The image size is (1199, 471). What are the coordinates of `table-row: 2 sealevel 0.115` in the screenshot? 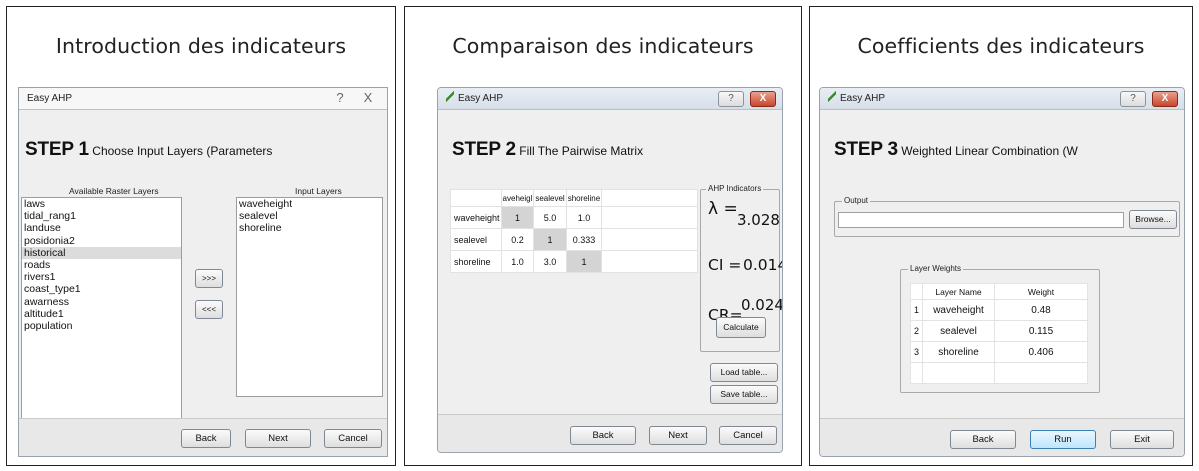 It's located at (999, 331).